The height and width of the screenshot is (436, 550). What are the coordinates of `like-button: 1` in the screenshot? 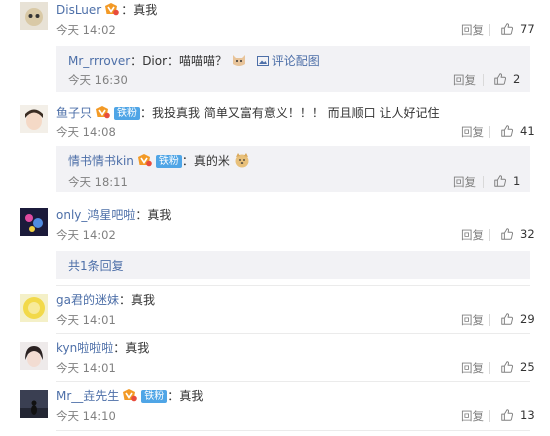 It's located at (506, 181).